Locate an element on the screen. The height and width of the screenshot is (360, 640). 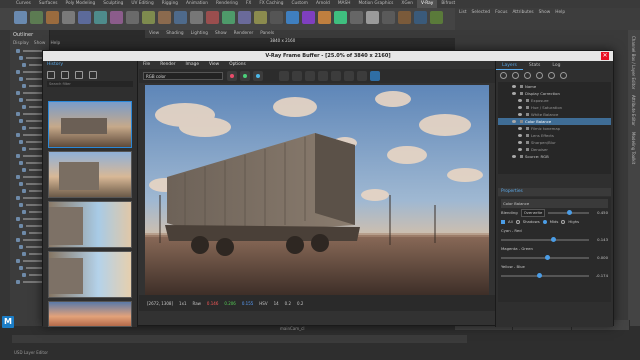
viewport-menu-item: Panels is located at coordinates (267, 34).